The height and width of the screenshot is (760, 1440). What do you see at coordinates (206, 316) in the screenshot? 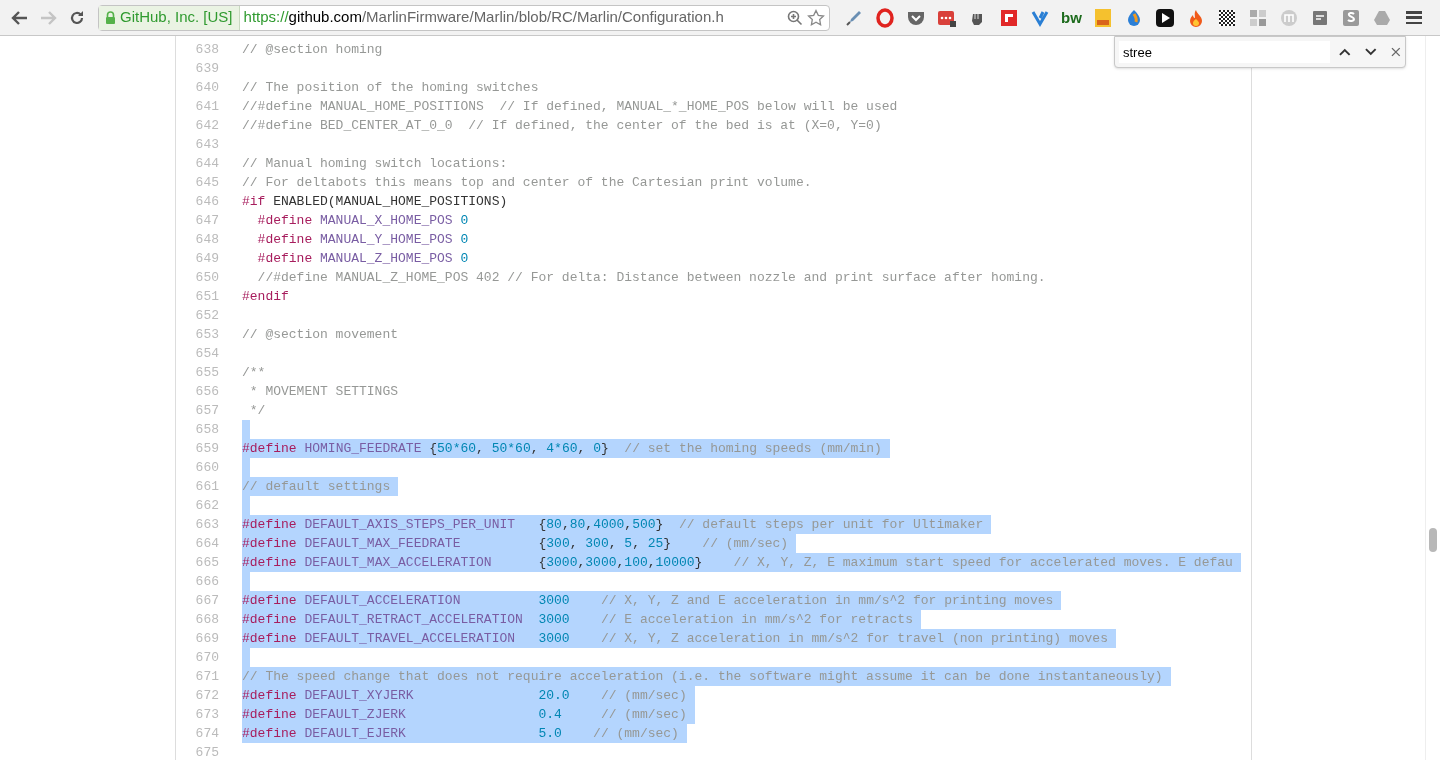
I see `line-number: 652` at bounding box center [206, 316].